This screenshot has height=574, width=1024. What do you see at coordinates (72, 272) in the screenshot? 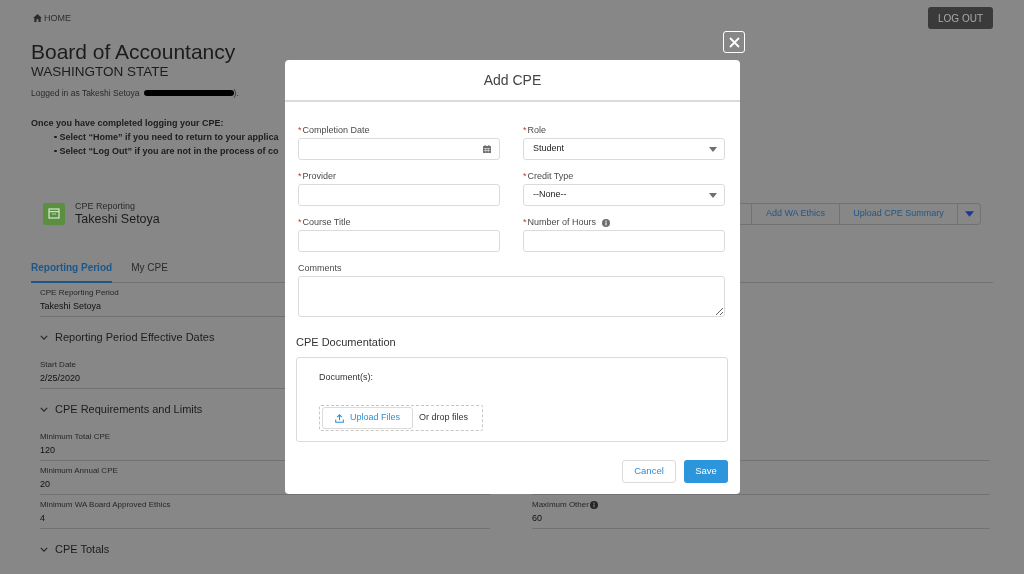
I see `tab: Reporting Period` at bounding box center [72, 272].